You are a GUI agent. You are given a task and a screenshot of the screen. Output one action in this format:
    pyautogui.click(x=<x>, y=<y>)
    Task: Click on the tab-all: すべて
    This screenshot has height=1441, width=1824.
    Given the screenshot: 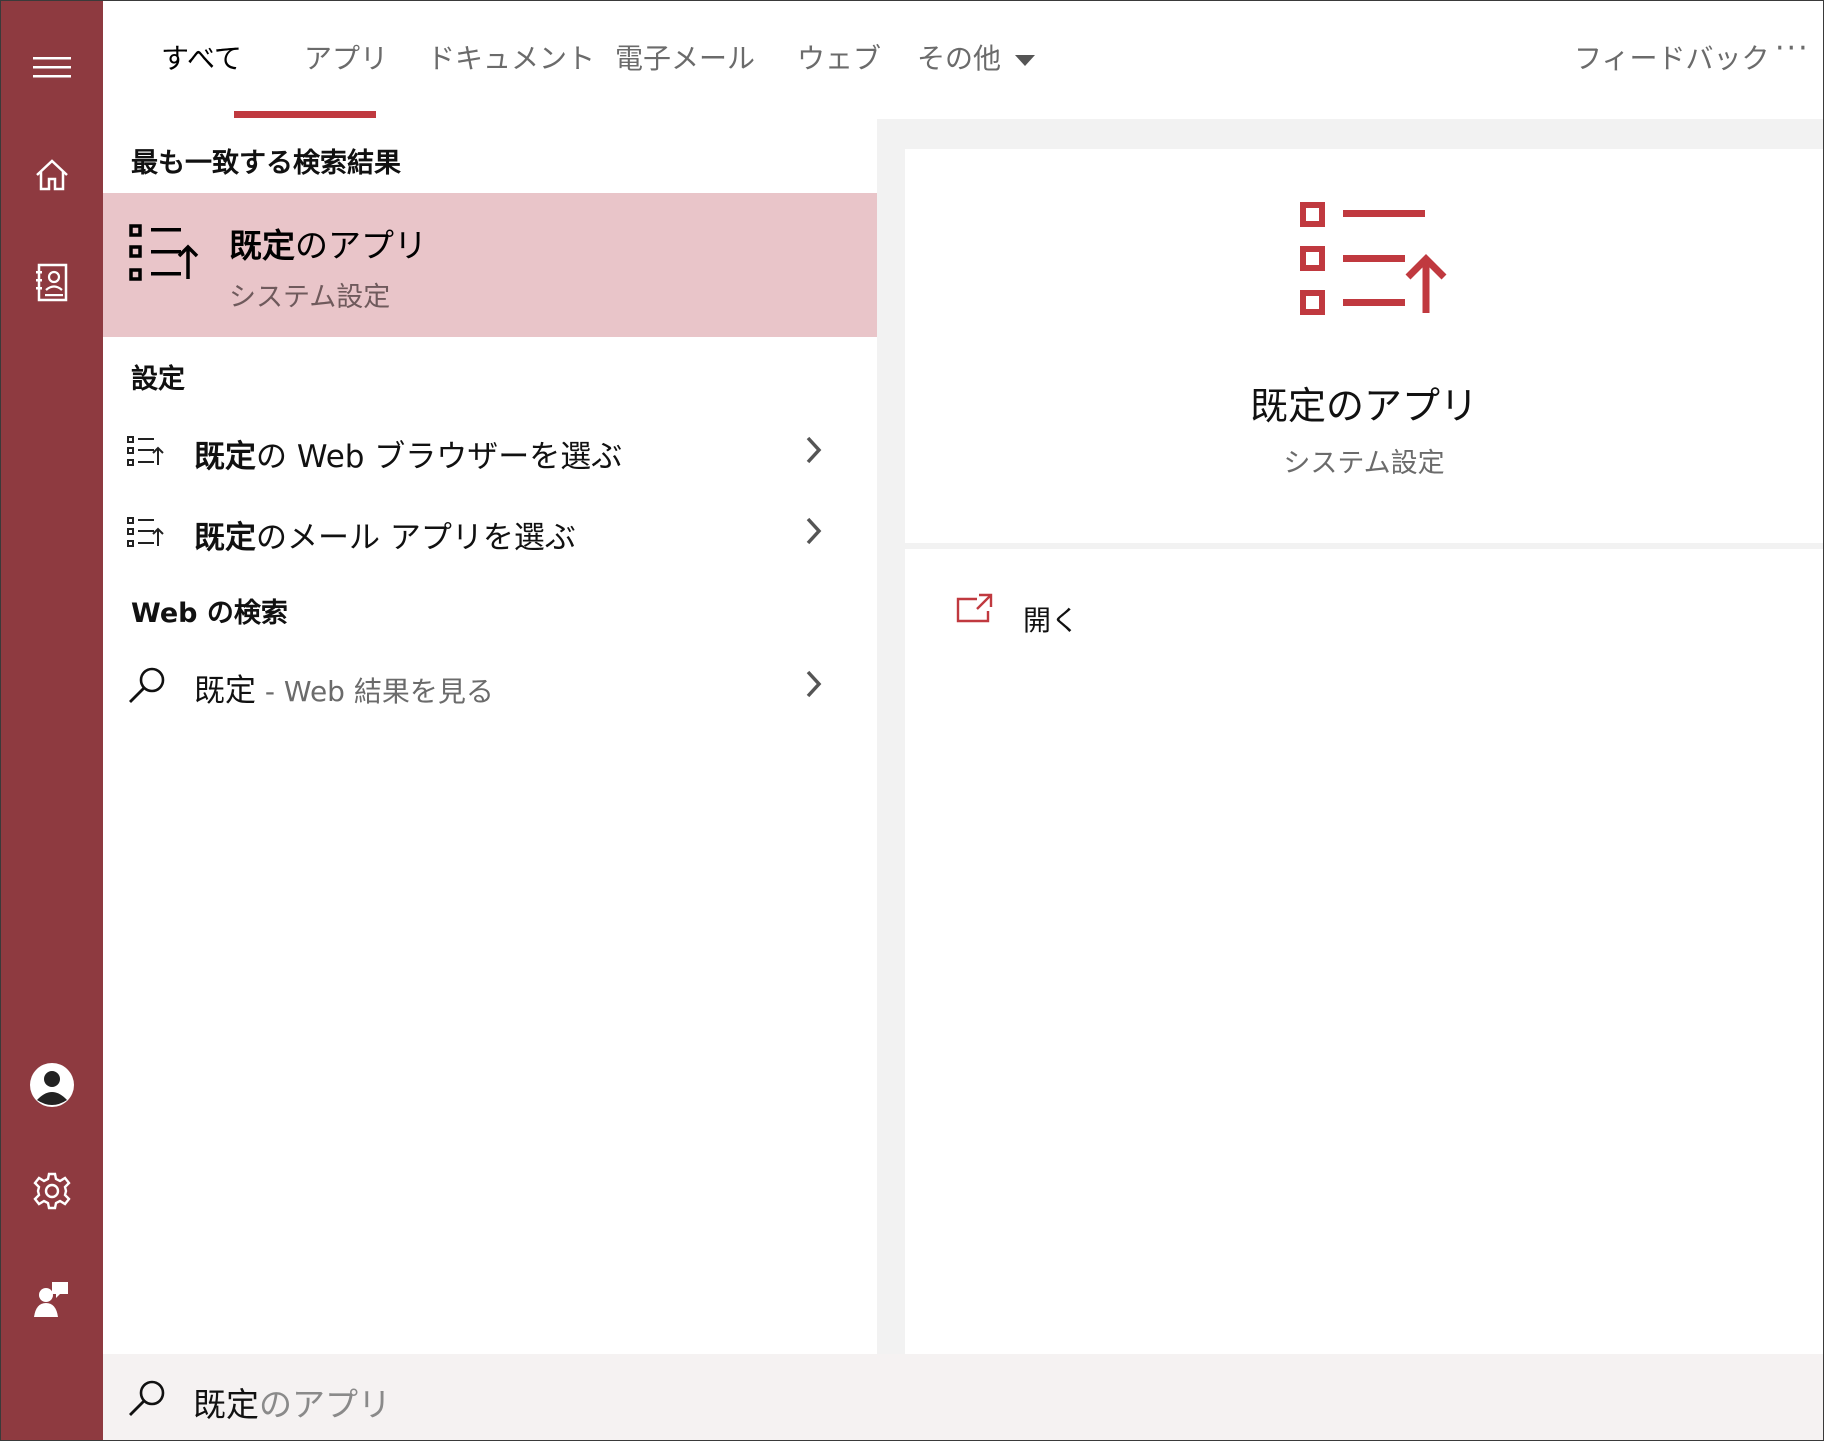 What is the action you would take?
    pyautogui.click(x=201, y=61)
    